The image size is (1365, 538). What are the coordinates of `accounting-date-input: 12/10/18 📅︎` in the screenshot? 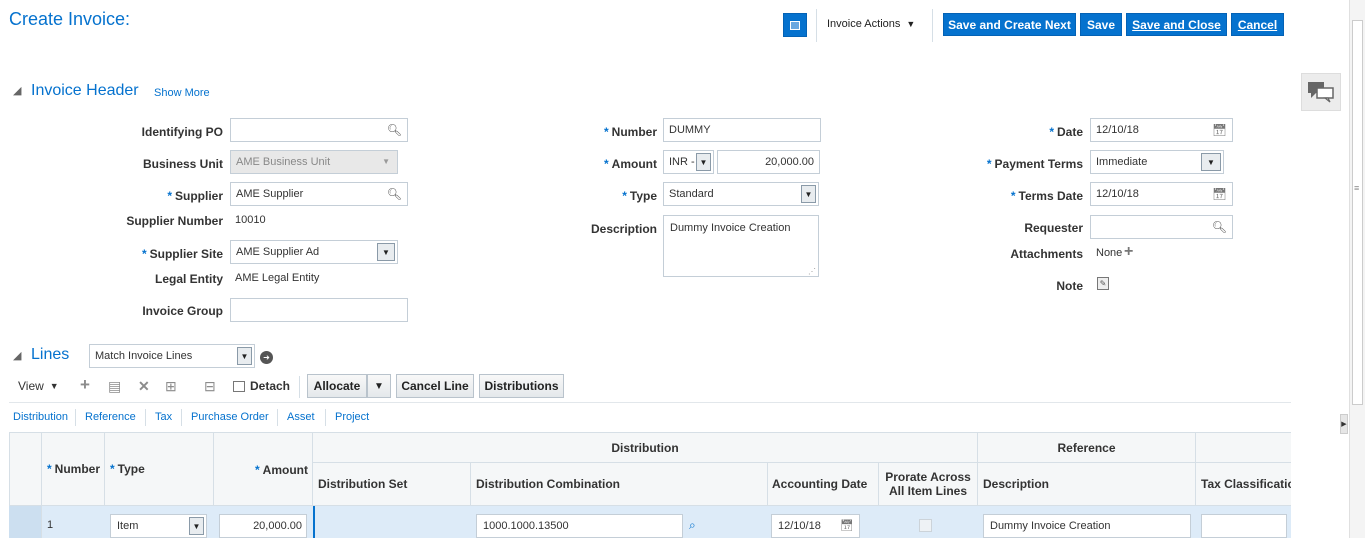 It's located at (815, 526).